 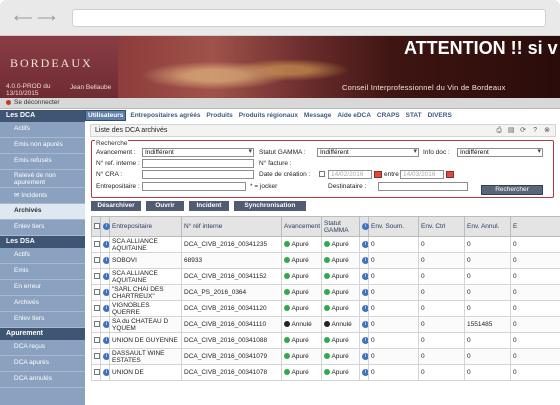 What do you see at coordinates (512, 190) in the screenshot?
I see `search-button: Rechercher` at bounding box center [512, 190].